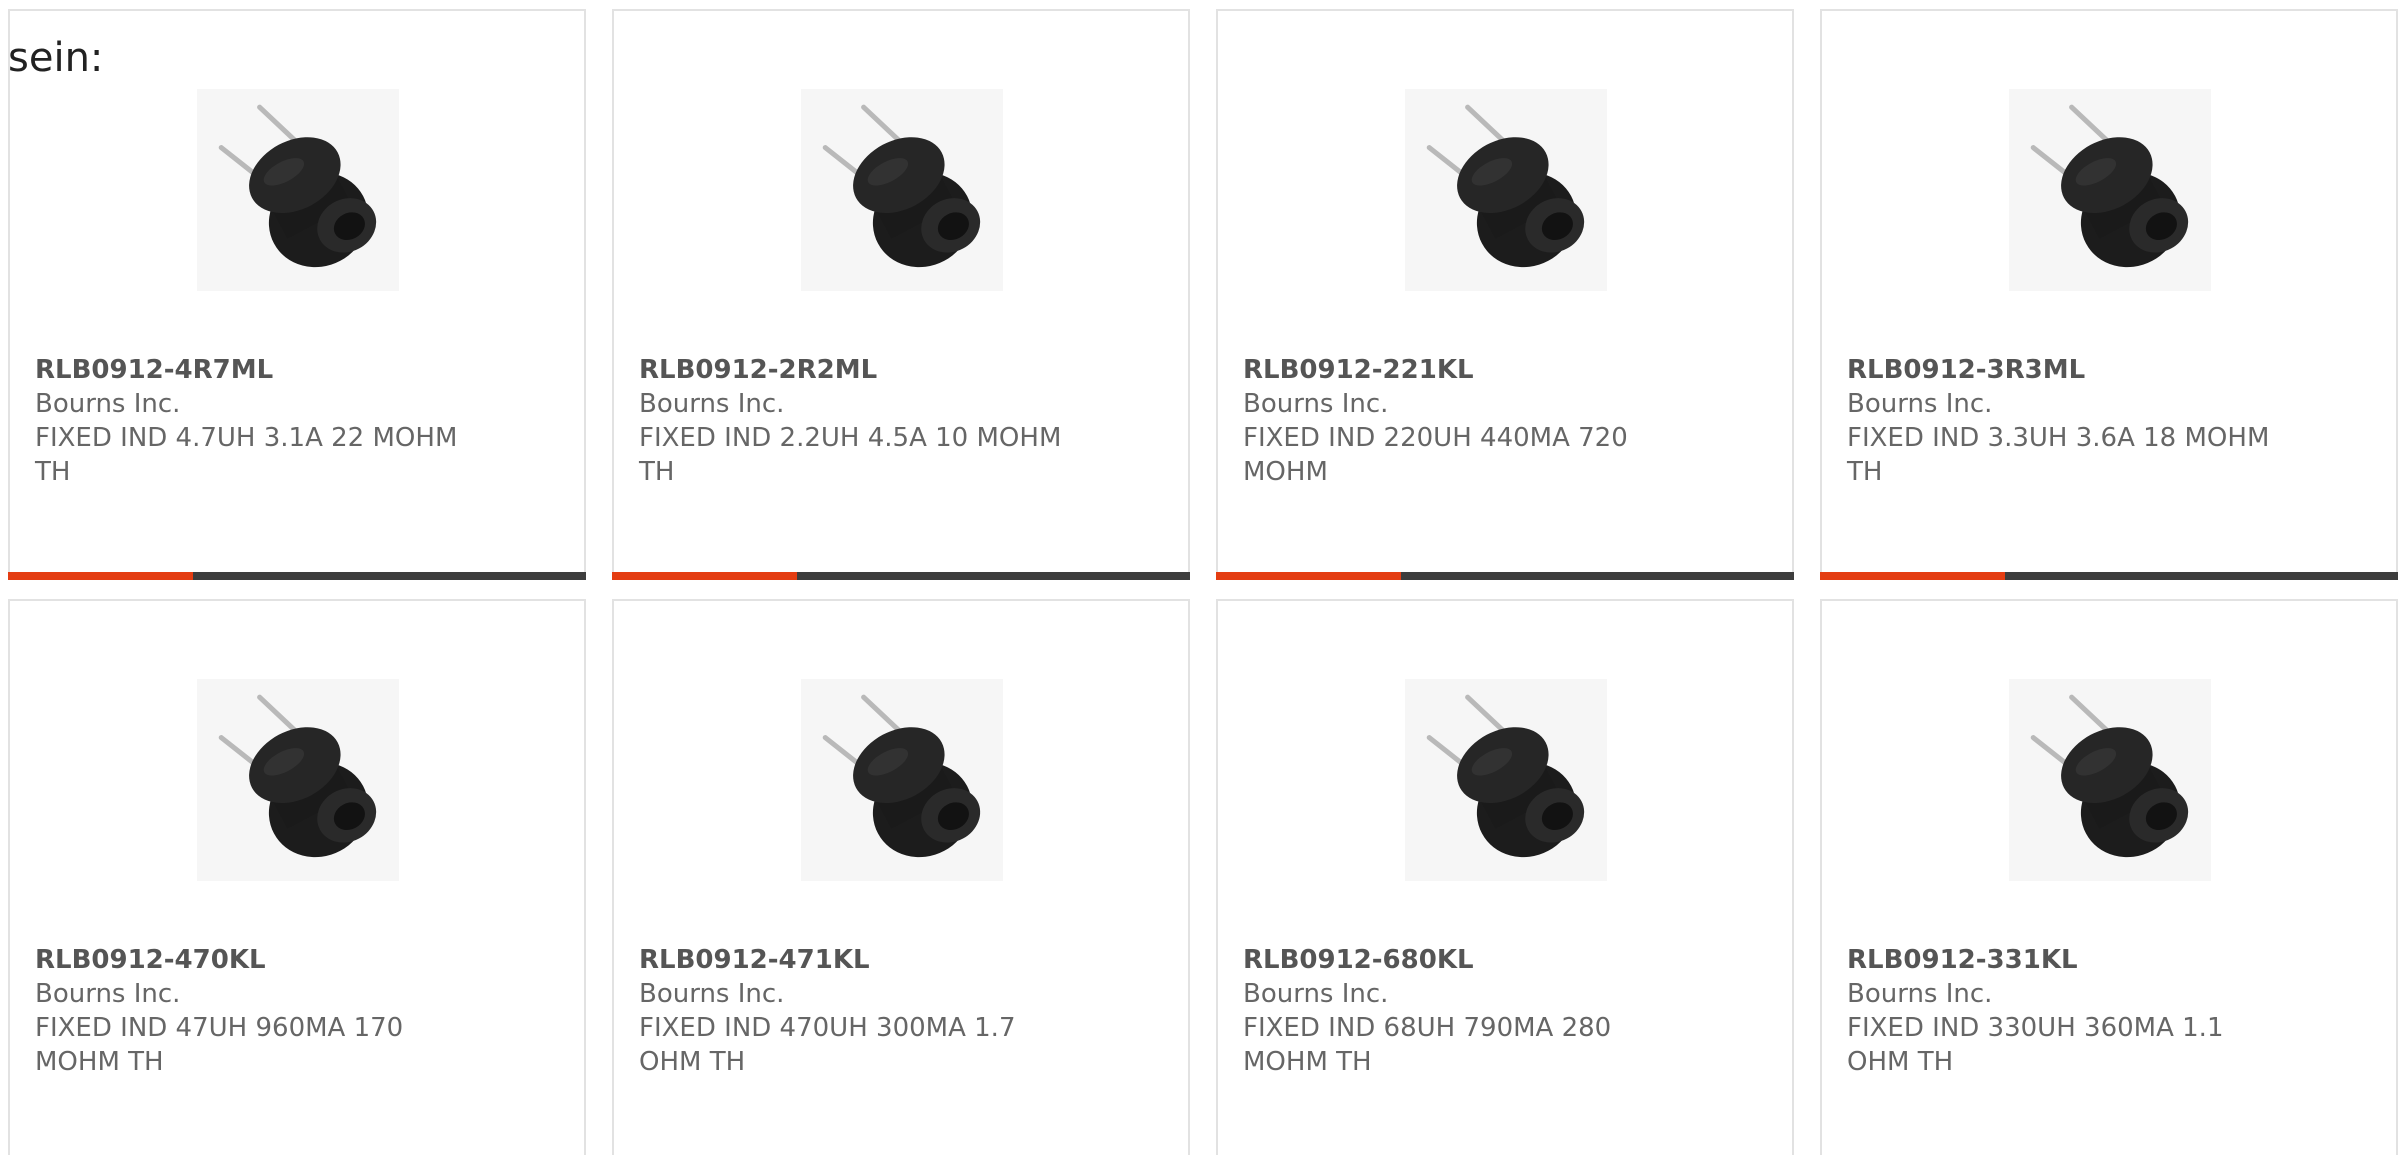 This screenshot has height=1155, width=2400. Describe the element at coordinates (859, 960) in the screenshot. I see `part-number: RLB0912-471KL` at that location.